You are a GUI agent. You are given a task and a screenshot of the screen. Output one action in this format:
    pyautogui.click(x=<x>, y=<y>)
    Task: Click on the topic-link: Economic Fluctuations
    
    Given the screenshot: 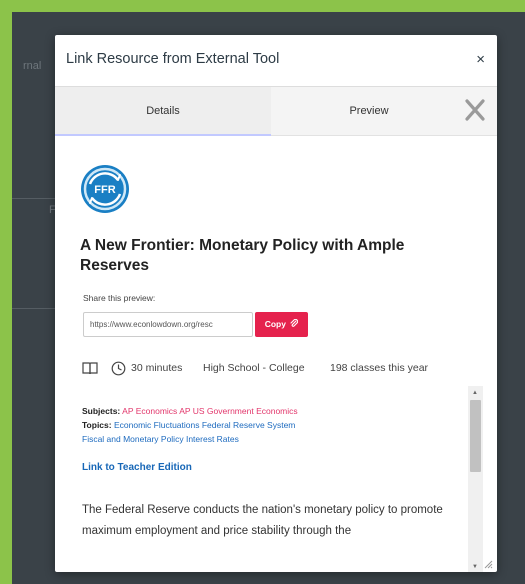 What is the action you would take?
    pyautogui.click(x=157, y=425)
    